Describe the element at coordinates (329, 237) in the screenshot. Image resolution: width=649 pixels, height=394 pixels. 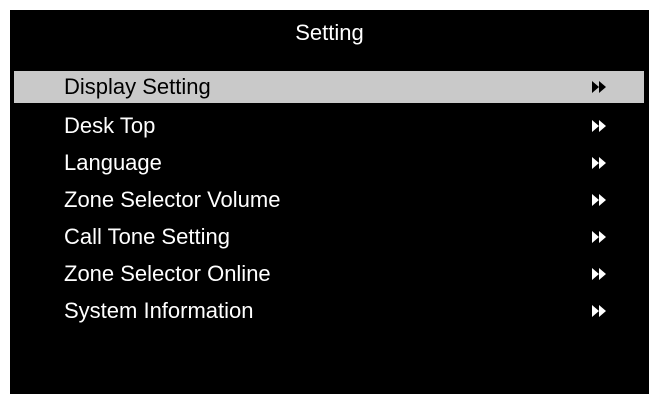
I see `menu-item-call-tone-setting: Call Tone Setting` at that location.